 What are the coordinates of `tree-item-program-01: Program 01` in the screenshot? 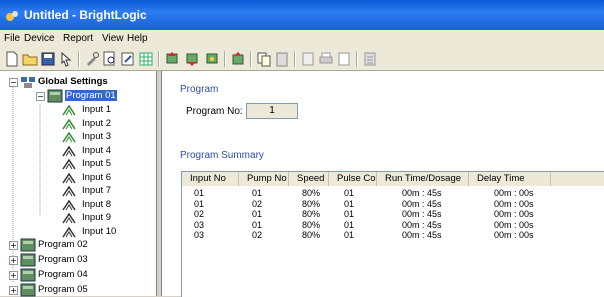 It's located at (91, 95).